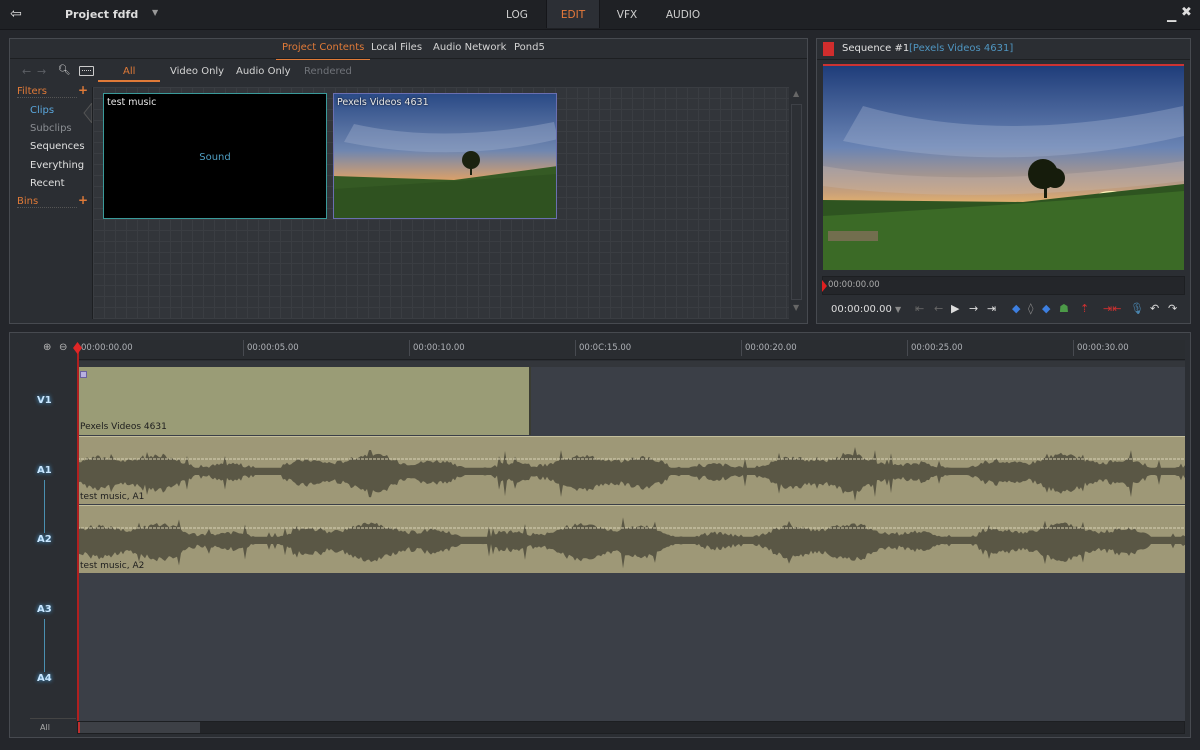 This screenshot has width=1200, height=750. What do you see at coordinates (26, 71) in the screenshot?
I see `back-arrow-icon: ←` at bounding box center [26, 71].